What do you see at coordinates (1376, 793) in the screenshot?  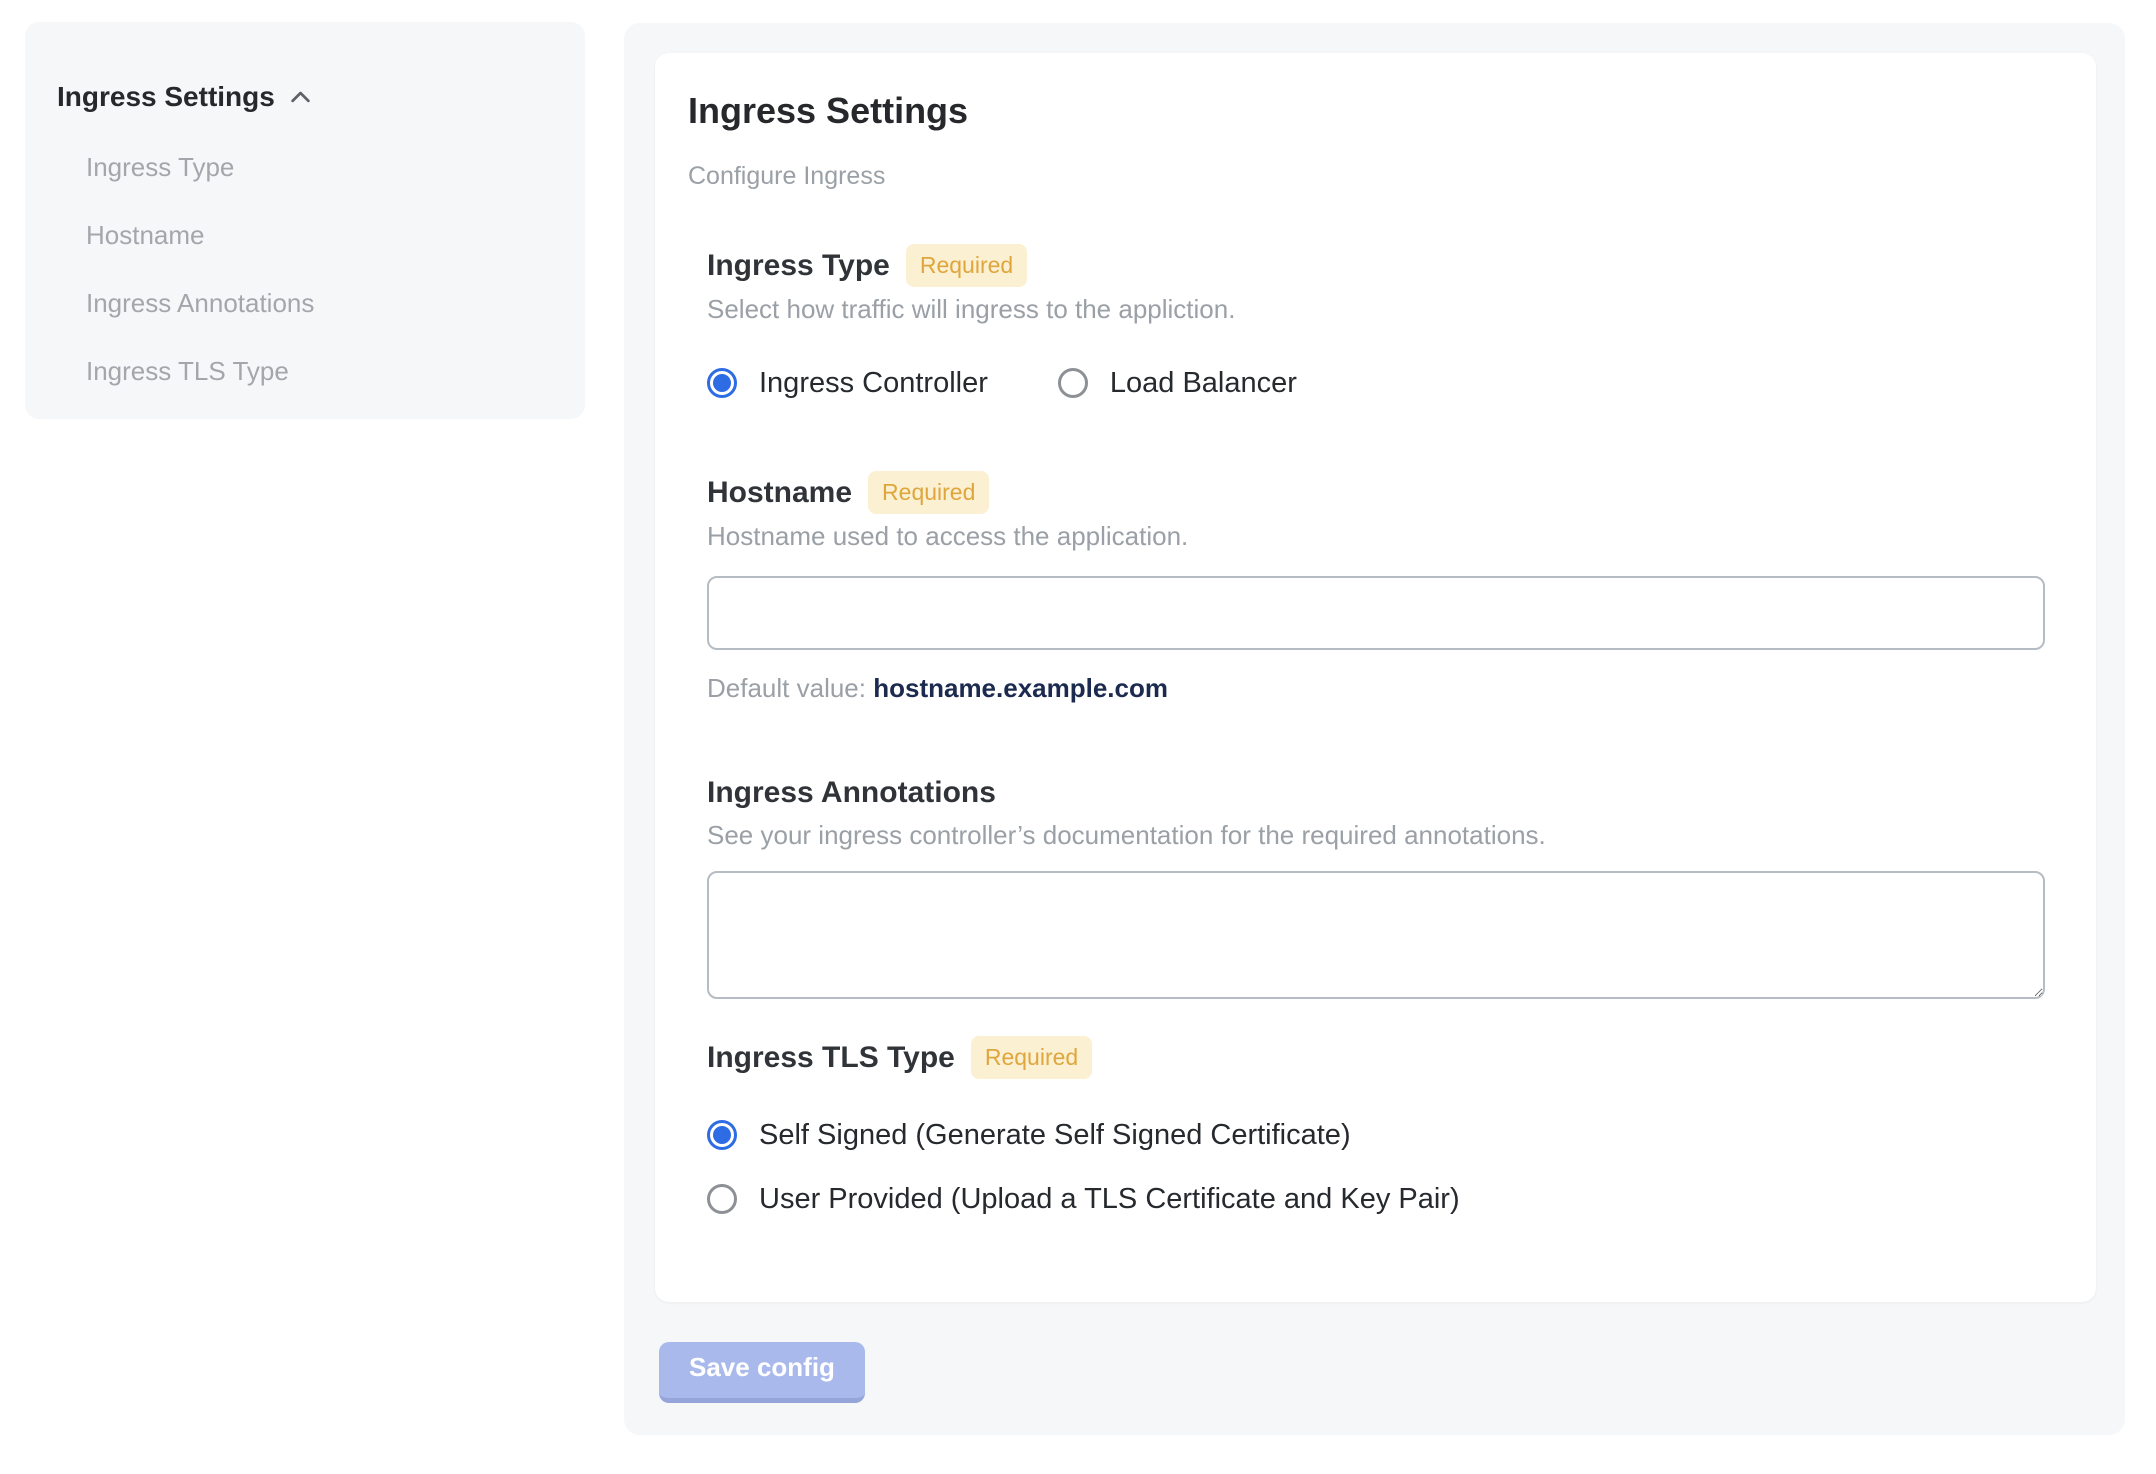 I see `section-title-row: Ingress Annotations` at bounding box center [1376, 793].